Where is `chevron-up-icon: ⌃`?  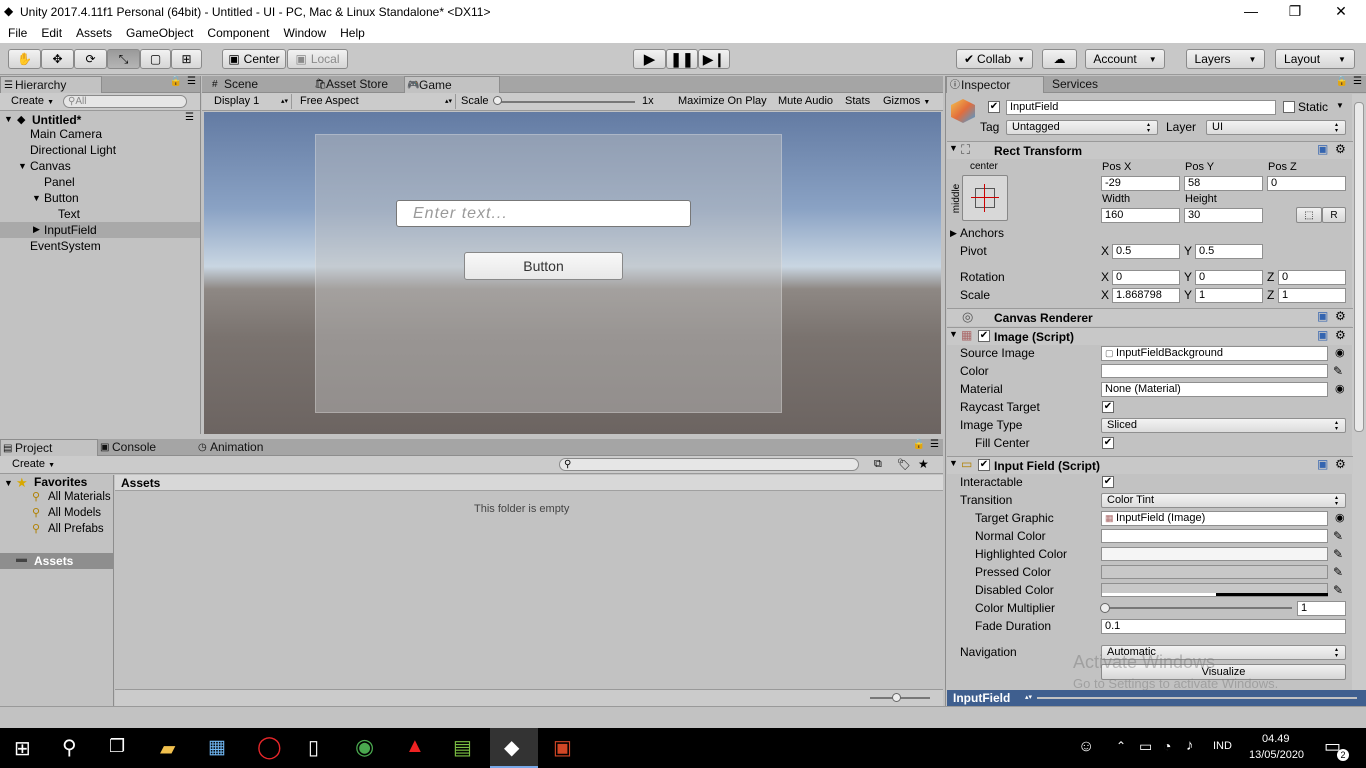
chevron-up-icon: ⌃ is located at coordinates (1121, 746).